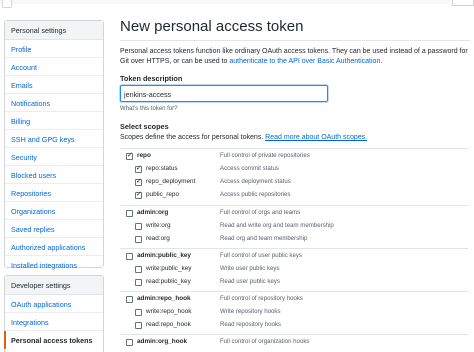 The image size is (474, 352). What do you see at coordinates (250, 324) in the screenshot?
I see `scope-description: Read repository hooks` at bounding box center [250, 324].